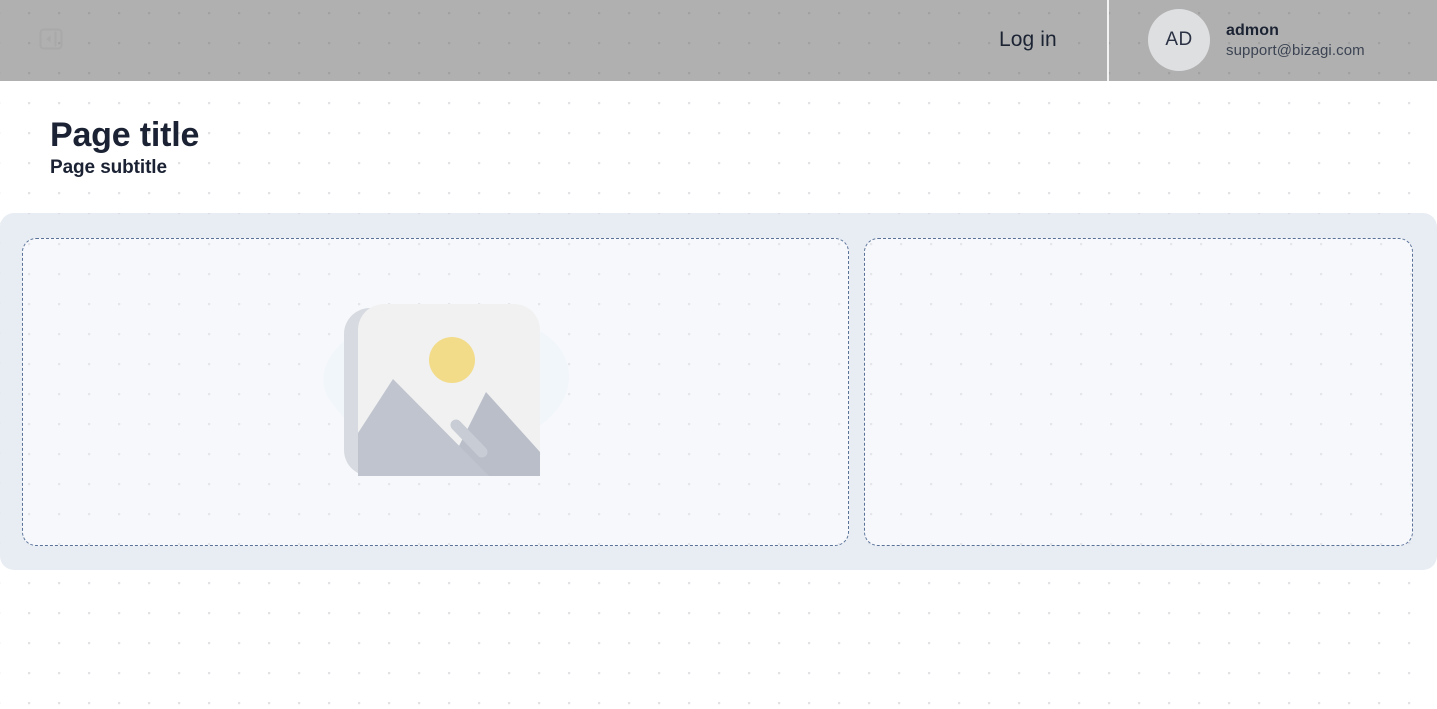 The height and width of the screenshot is (709, 1437). Describe the element at coordinates (108, 167) in the screenshot. I see `page-subtitle: Page subtitle` at that location.